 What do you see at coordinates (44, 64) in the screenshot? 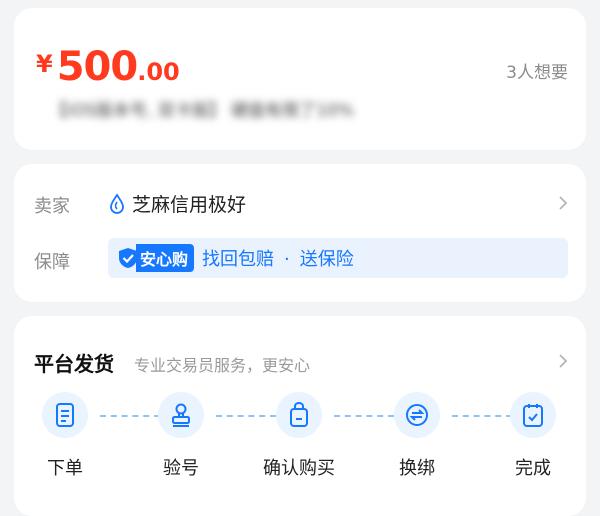
I see `price-currency: ¥` at bounding box center [44, 64].